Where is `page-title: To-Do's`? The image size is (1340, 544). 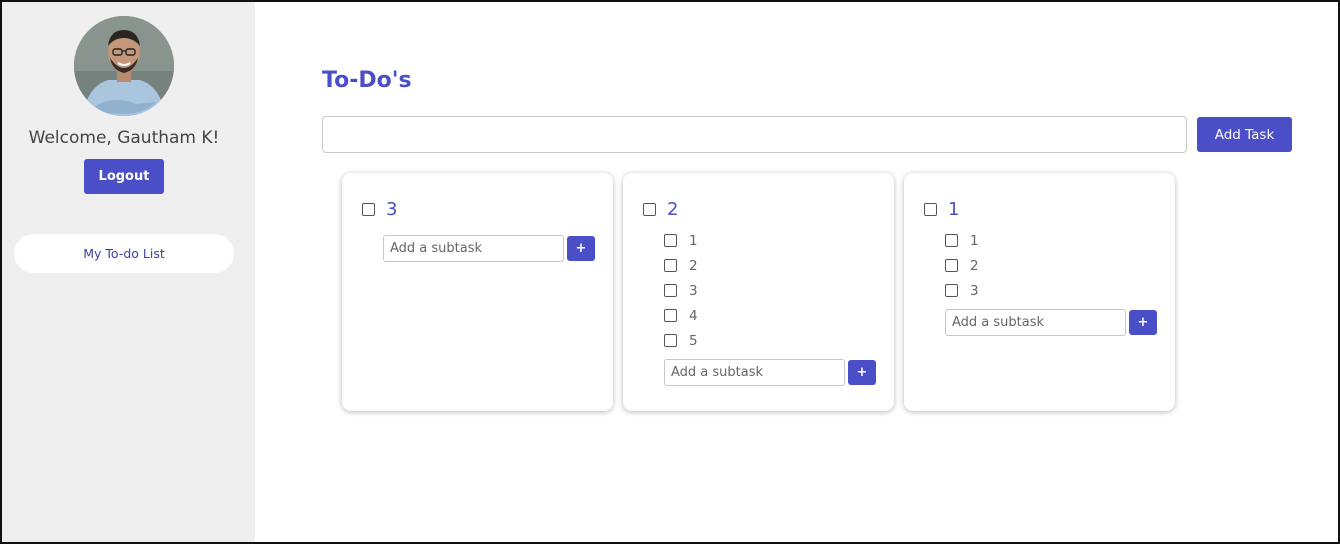 page-title: To-Do's is located at coordinates (367, 80).